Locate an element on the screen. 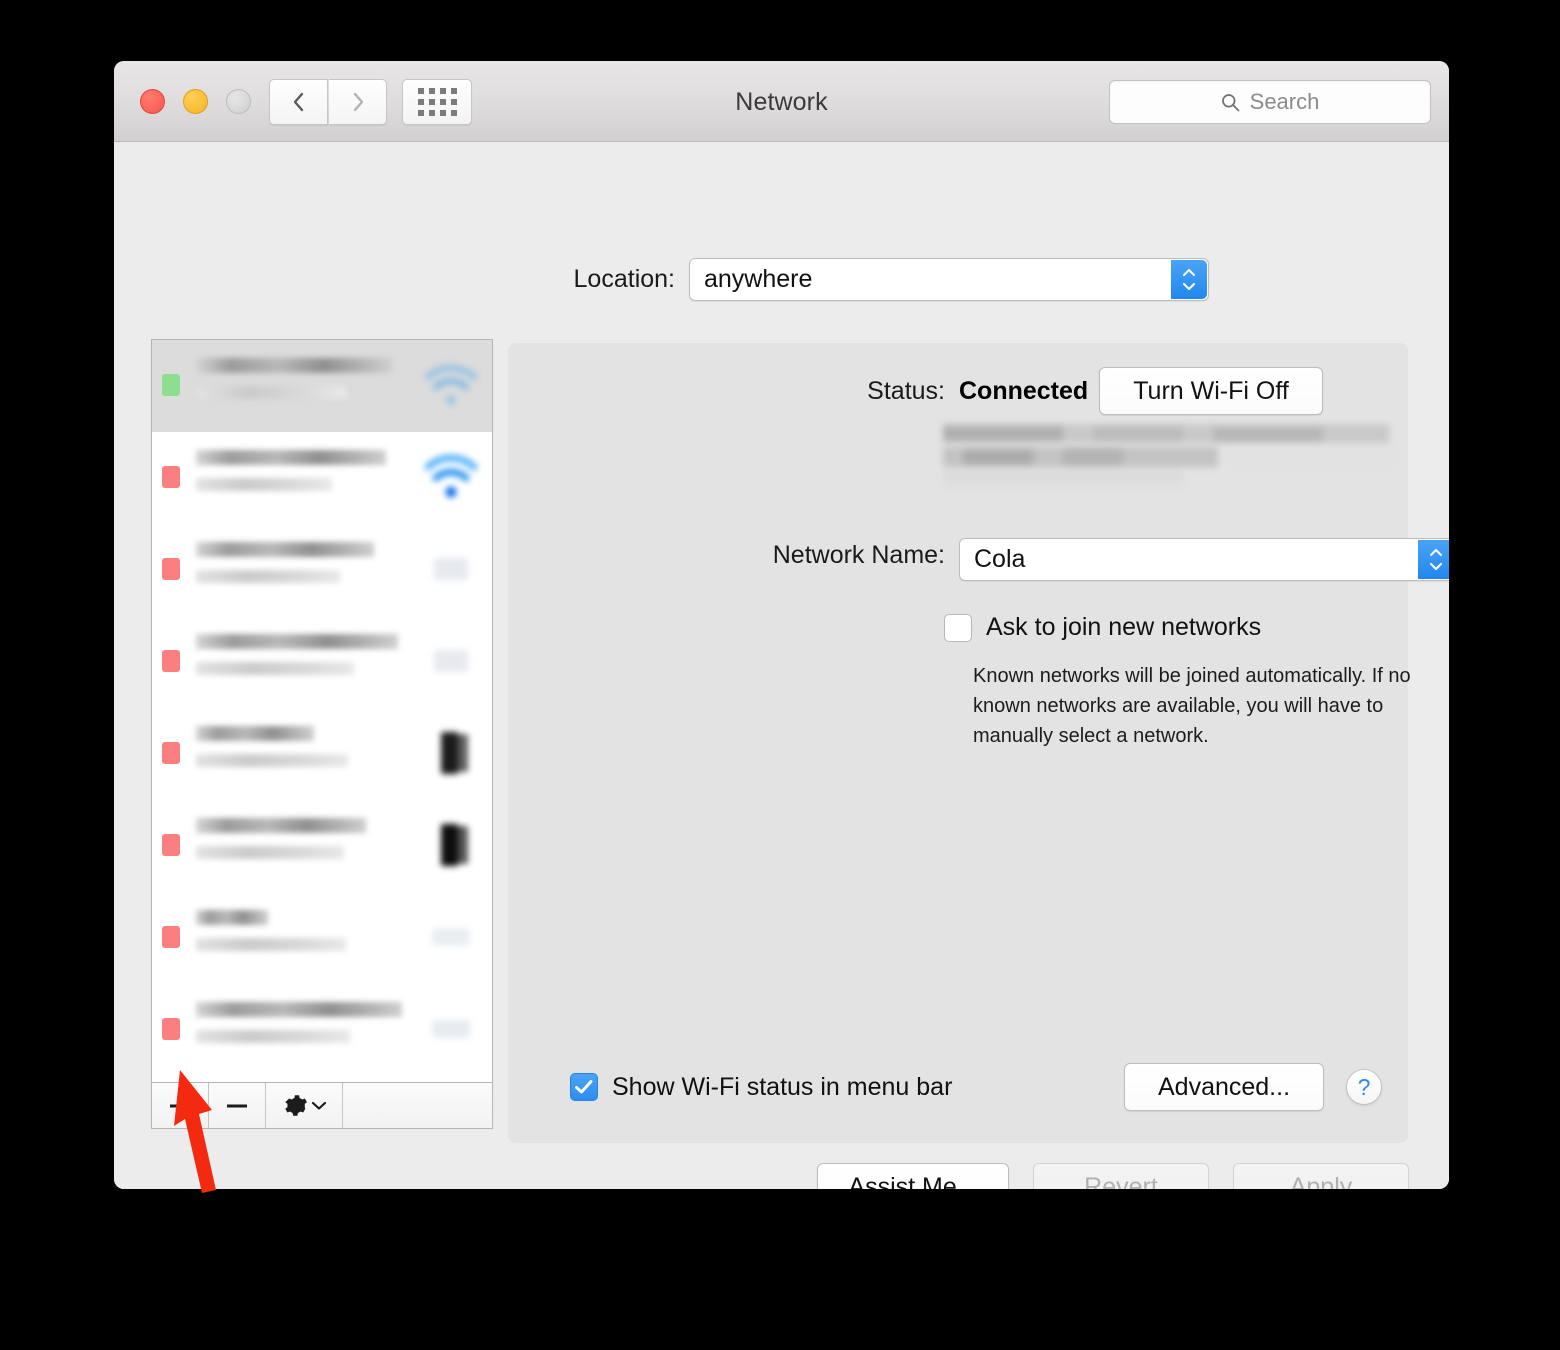 This screenshot has height=1350, width=1560. network-name-value: Cola is located at coordinates (1000, 559).